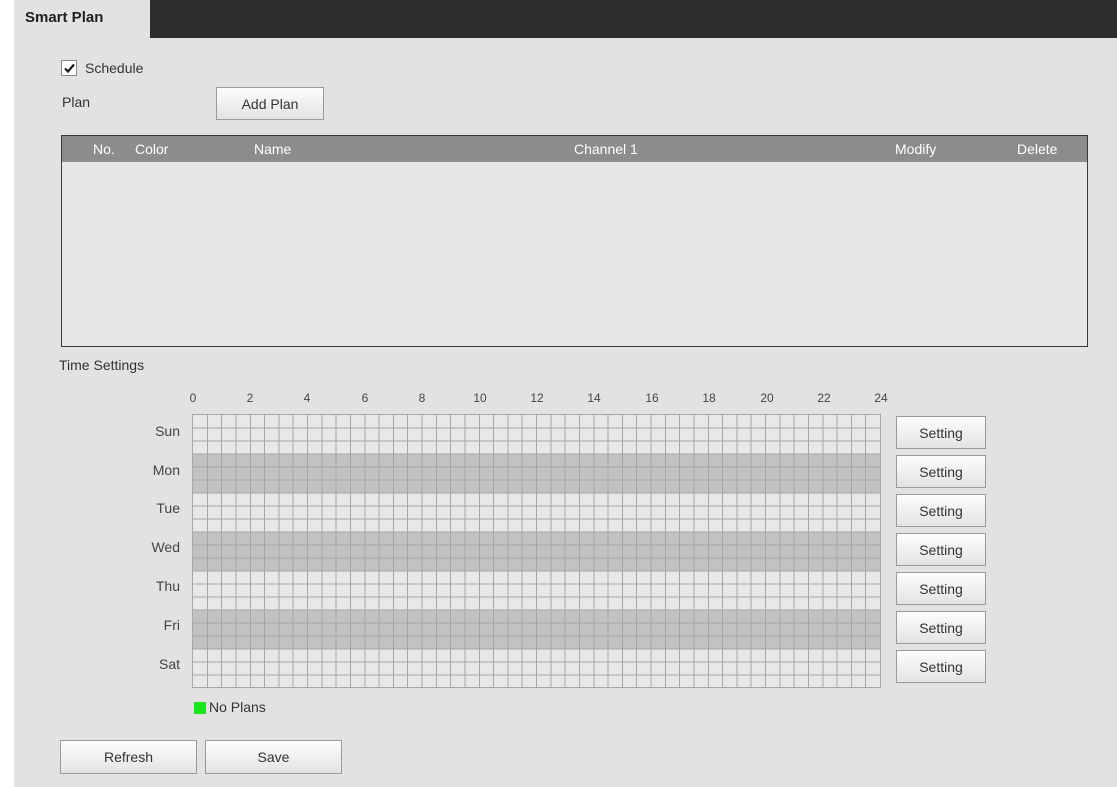 This screenshot has height=787, width=1117. What do you see at coordinates (167, 586) in the screenshot?
I see `day-label-thu: Thu` at bounding box center [167, 586].